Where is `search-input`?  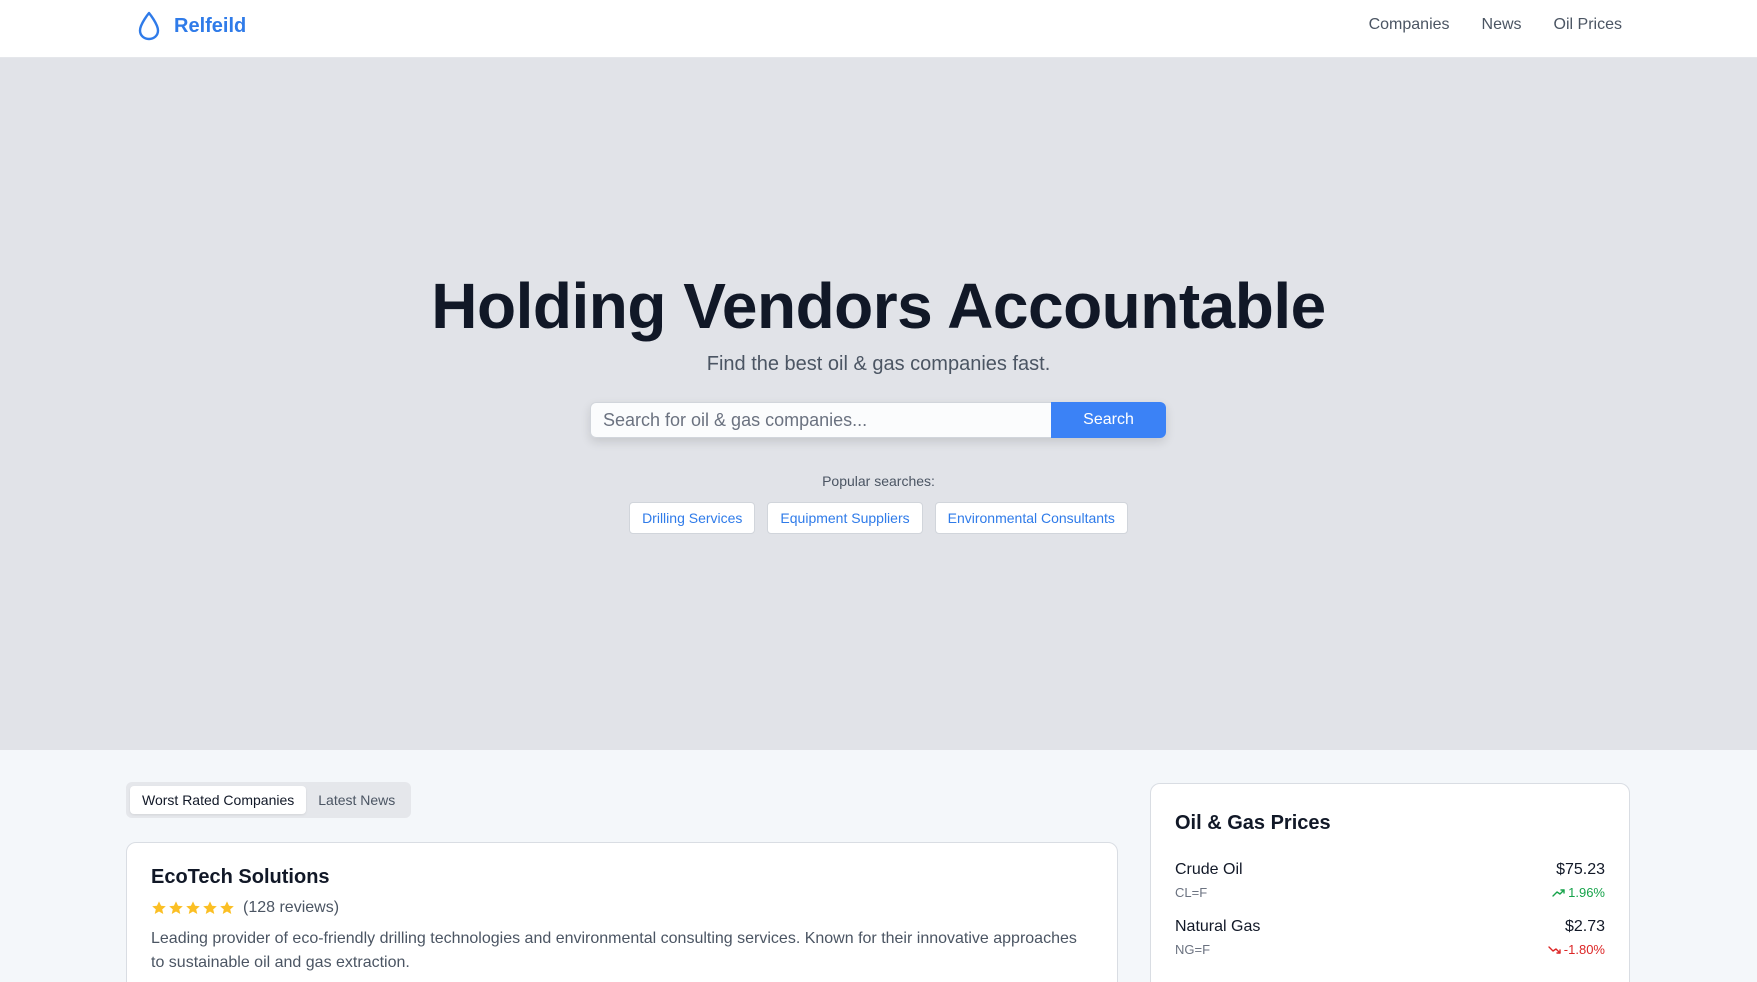 search-input is located at coordinates (820, 420).